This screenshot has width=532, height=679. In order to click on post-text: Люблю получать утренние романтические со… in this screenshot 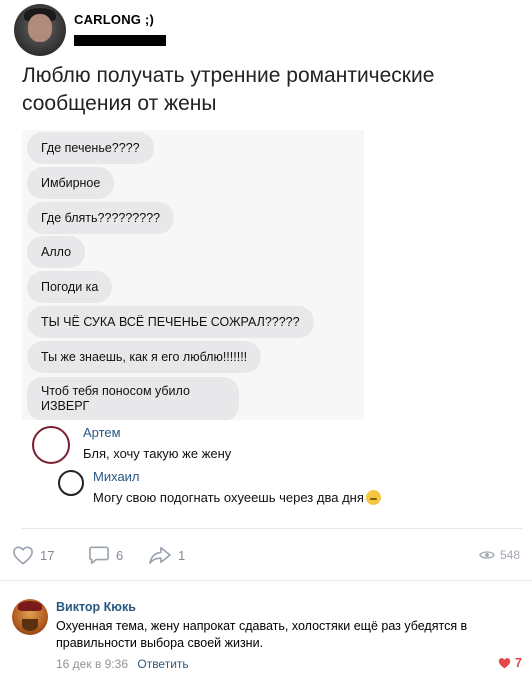, I will do `click(228, 89)`.